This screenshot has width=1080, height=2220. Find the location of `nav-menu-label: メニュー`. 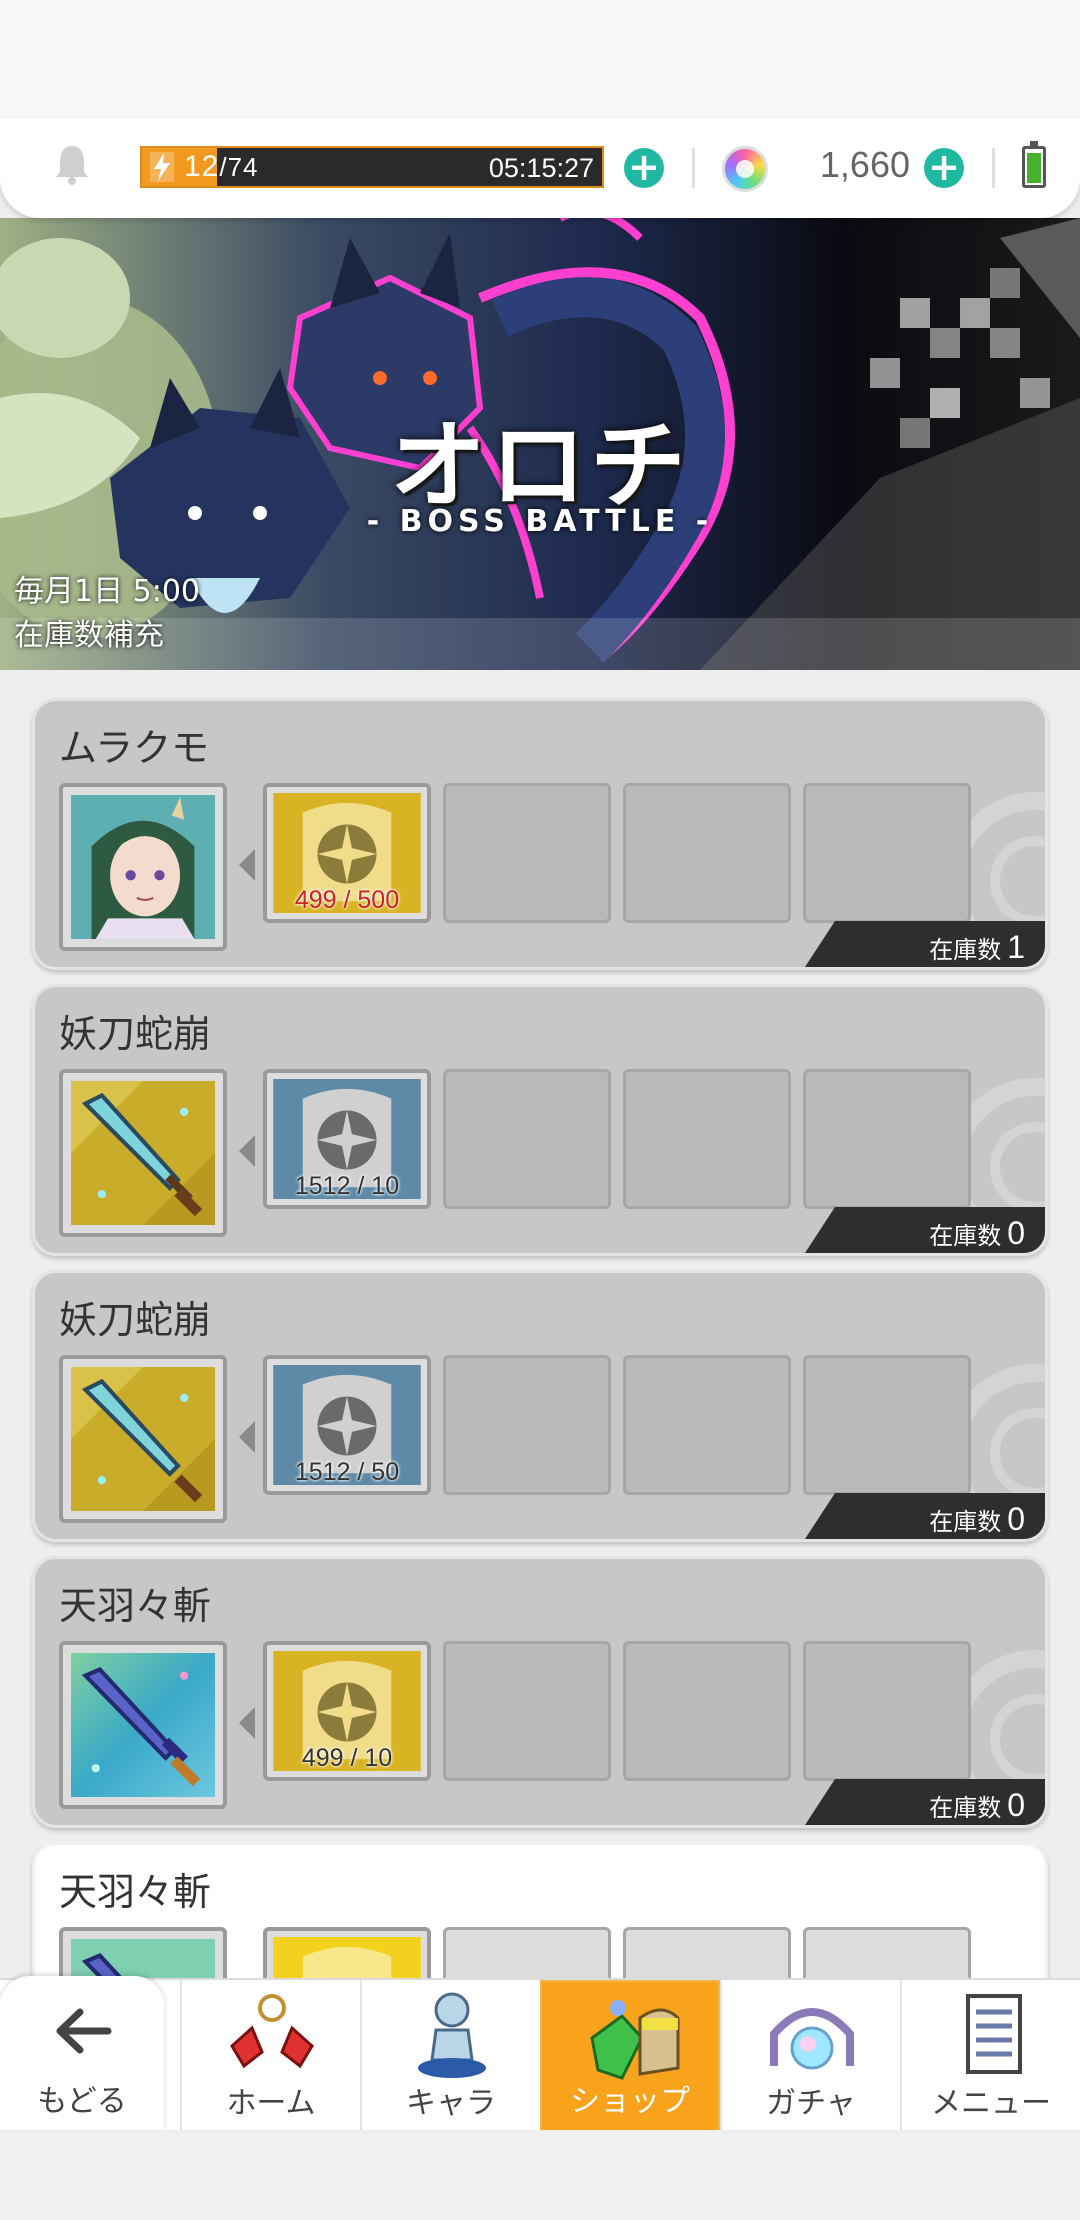

nav-menu-label: メニュー is located at coordinates (991, 2103).